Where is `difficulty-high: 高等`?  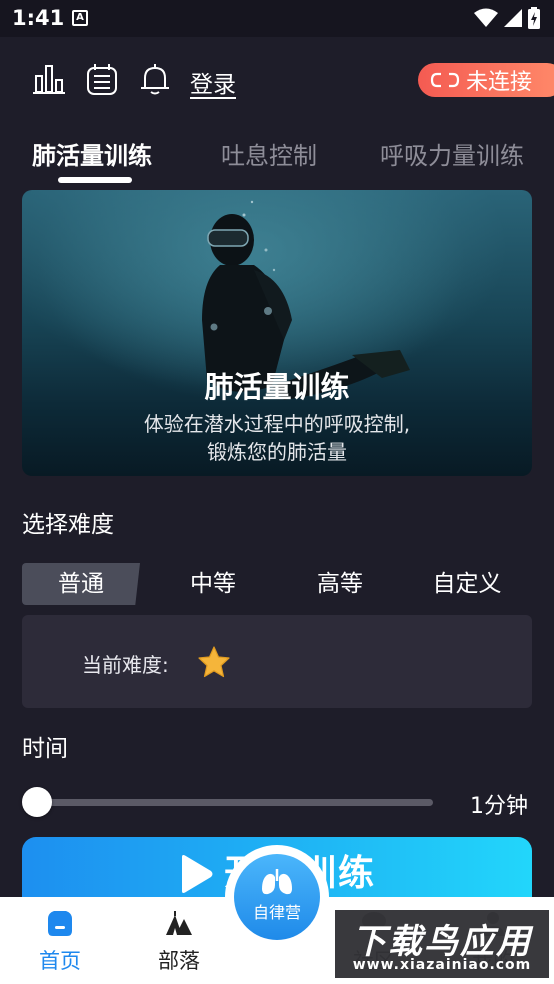
difficulty-high: 高等 is located at coordinates (340, 584).